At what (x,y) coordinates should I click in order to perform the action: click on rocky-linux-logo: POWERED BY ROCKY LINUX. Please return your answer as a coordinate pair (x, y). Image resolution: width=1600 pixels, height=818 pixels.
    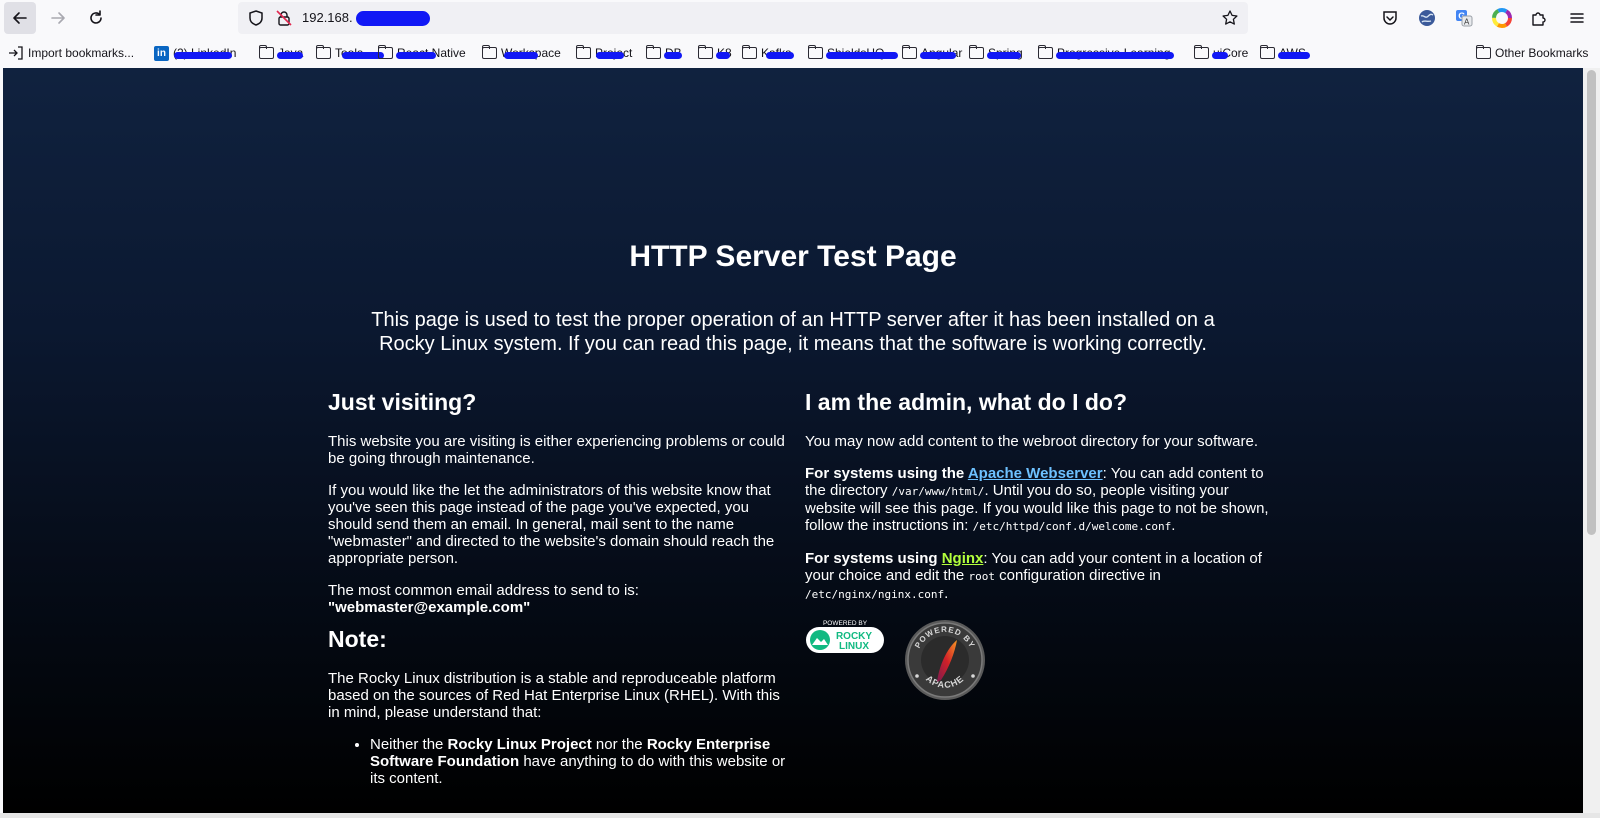
    Looking at the image, I should click on (845, 638).